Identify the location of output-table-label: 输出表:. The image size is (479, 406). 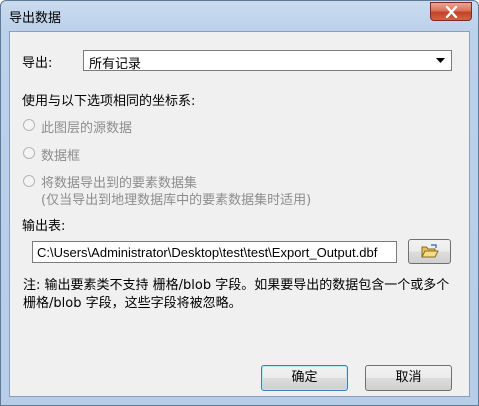
(44, 226).